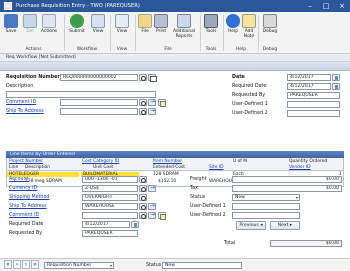  Describe the element at coordinates (342, 6) in the screenshot. I see `close-button: ×` at that location.